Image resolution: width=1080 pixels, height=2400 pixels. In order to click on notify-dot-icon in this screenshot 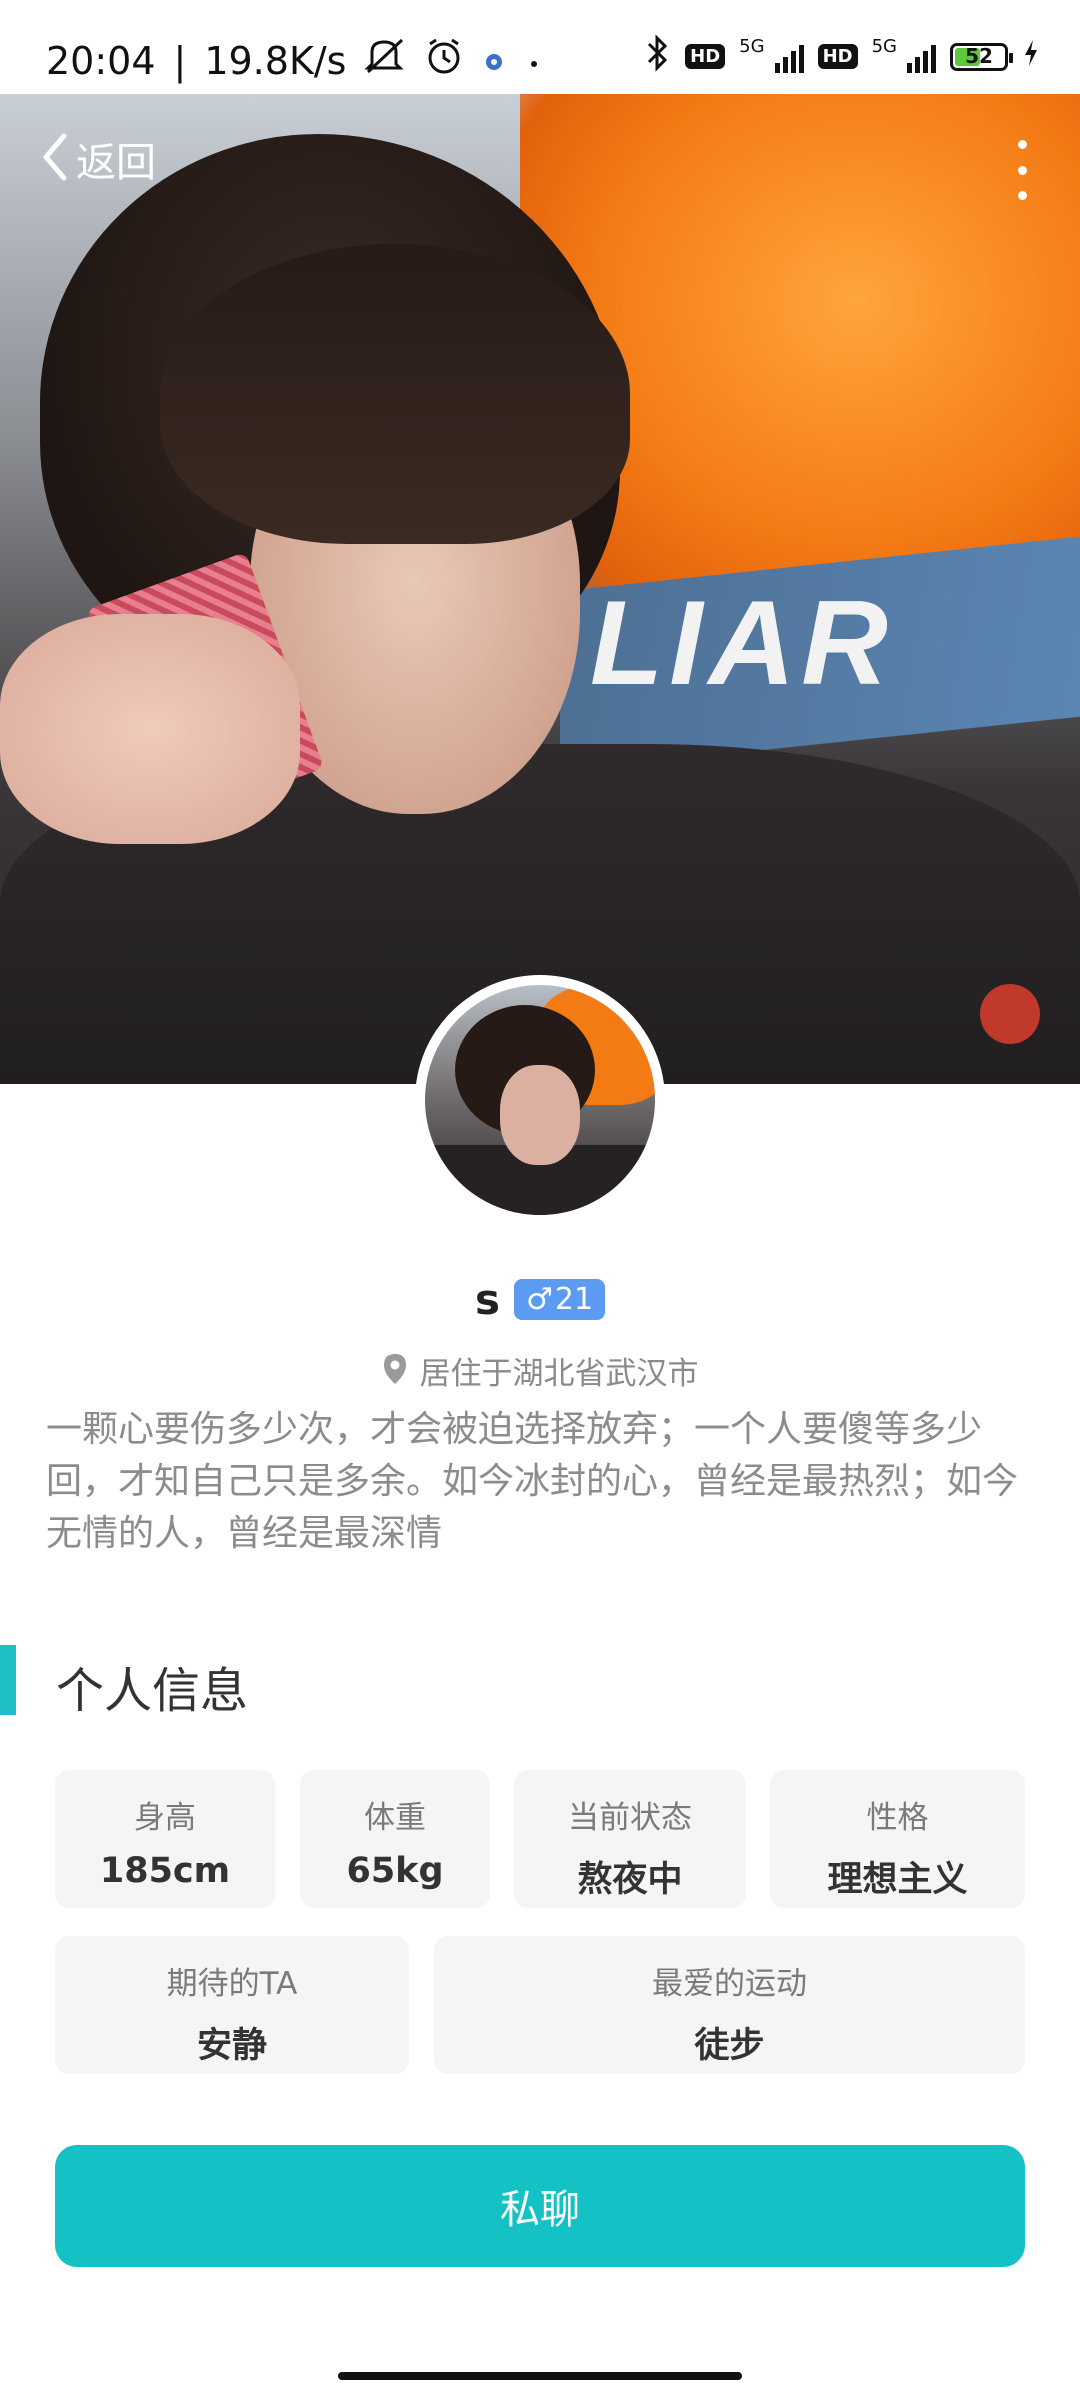, I will do `click(534, 61)`.